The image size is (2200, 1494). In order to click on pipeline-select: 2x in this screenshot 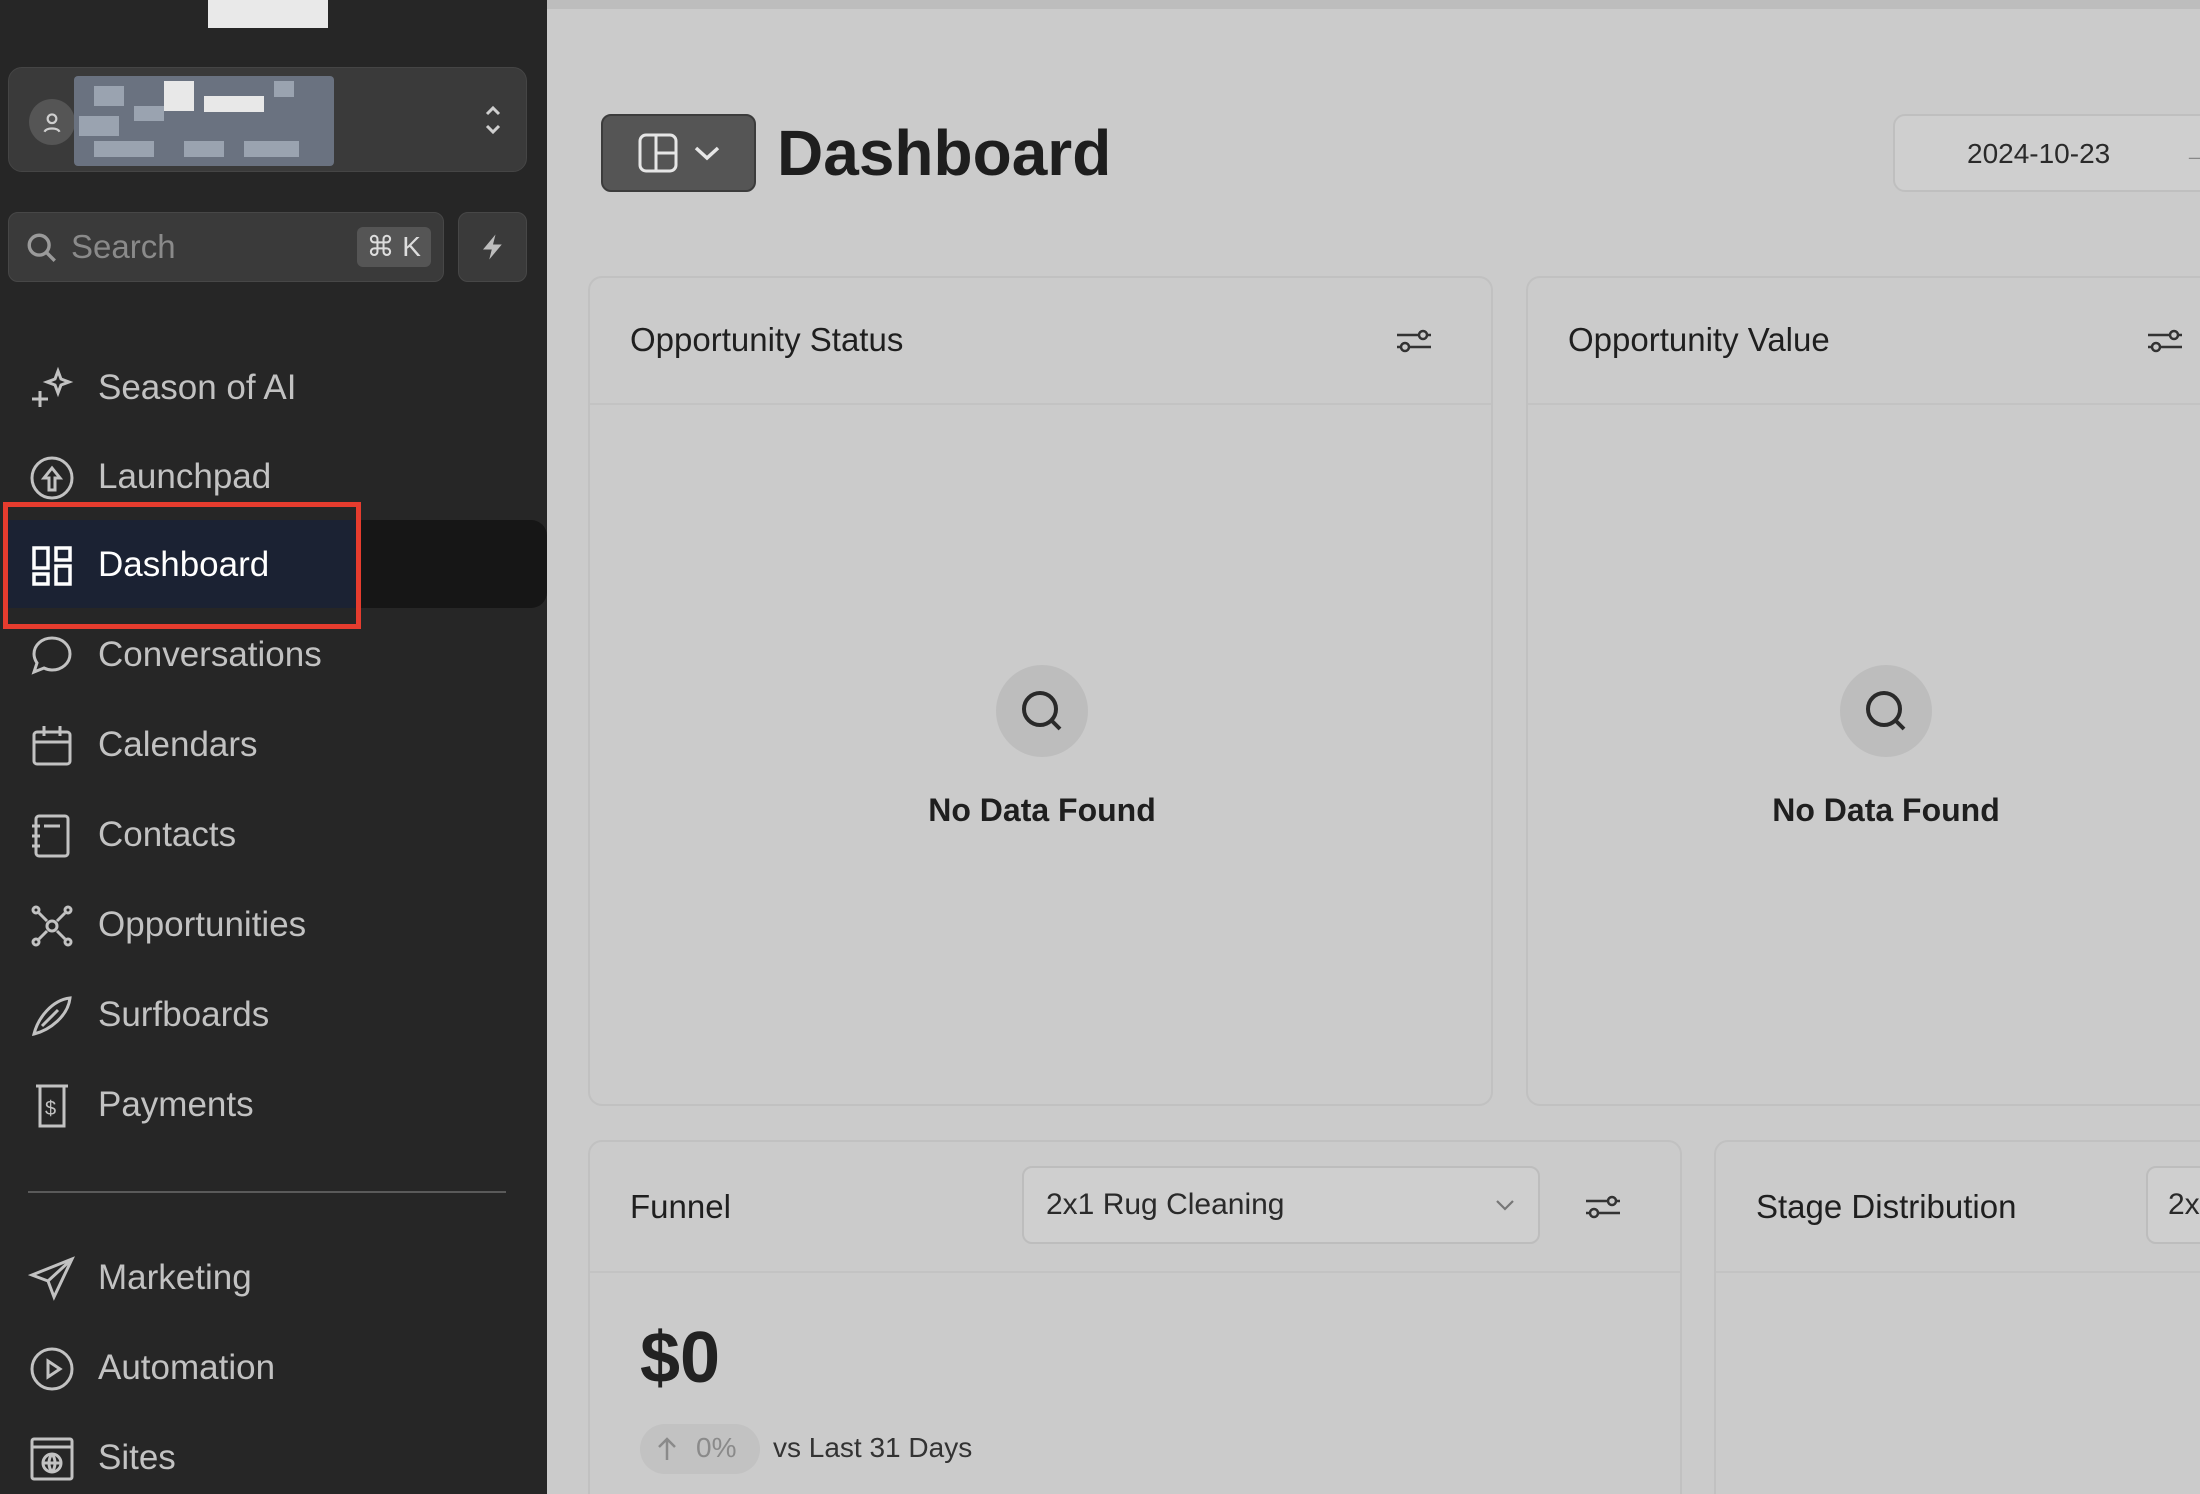, I will do `click(2173, 1205)`.